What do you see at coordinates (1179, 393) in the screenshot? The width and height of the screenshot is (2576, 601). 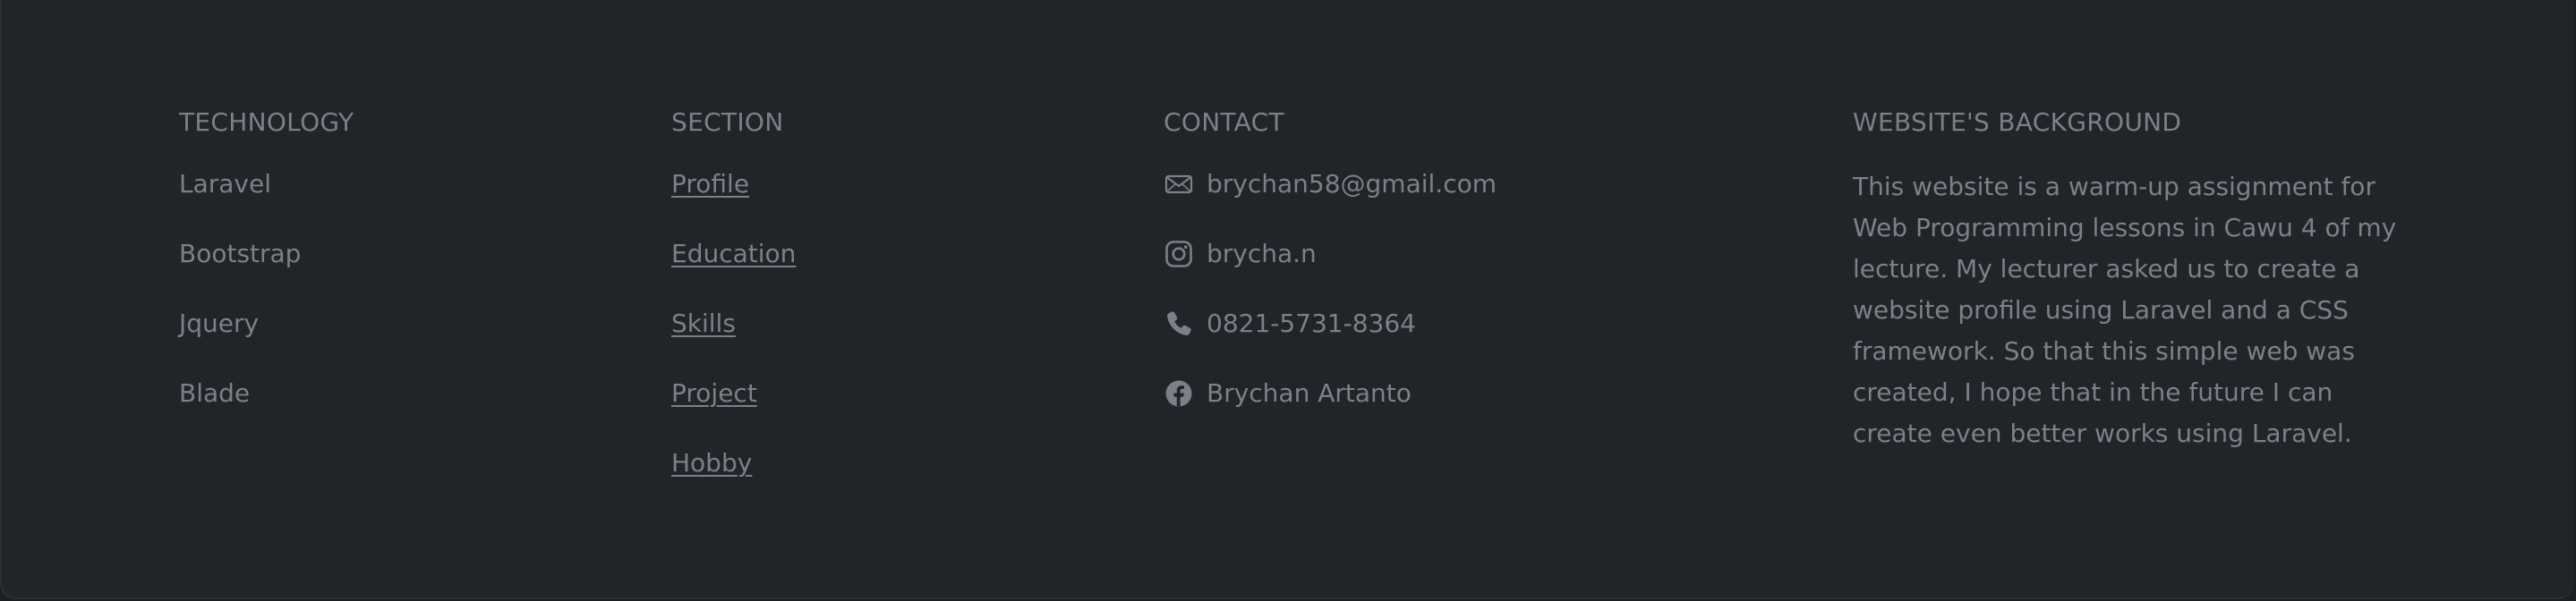 I see `facebook-icon` at bounding box center [1179, 393].